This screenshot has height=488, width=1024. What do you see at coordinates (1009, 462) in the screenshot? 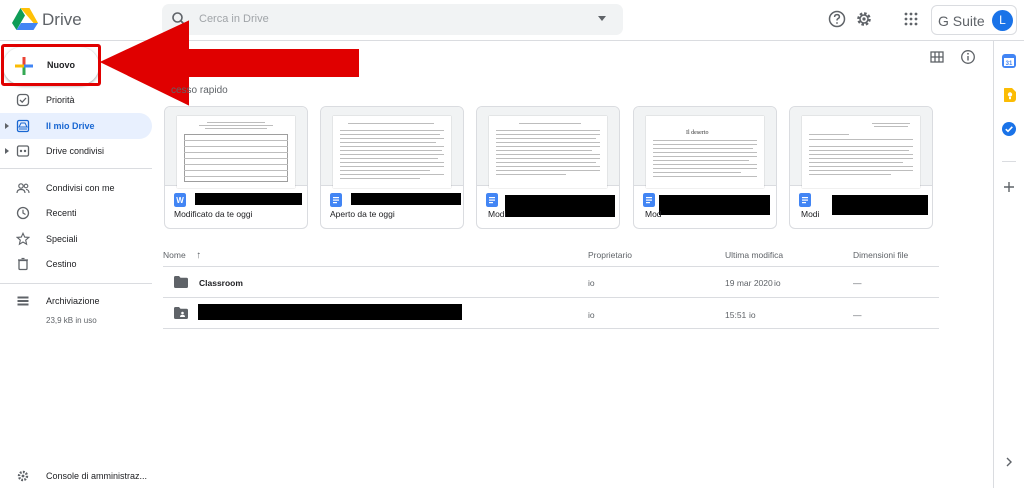
I see `expand-panel-chevron-icon` at bounding box center [1009, 462].